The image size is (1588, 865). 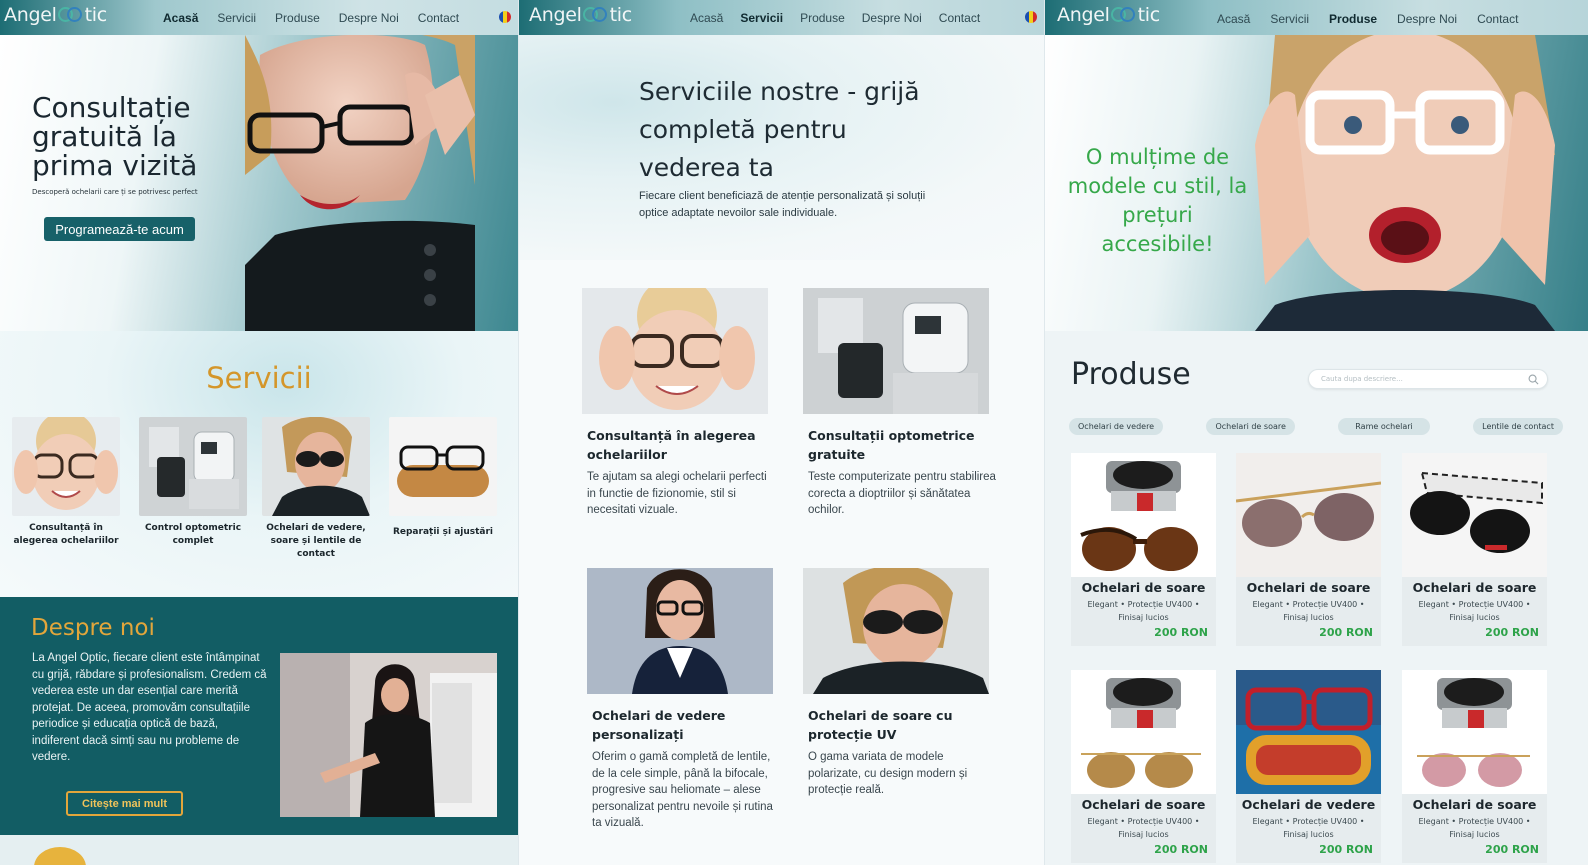 I want to click on products-title: Produse, so click(x=1131, y=374).